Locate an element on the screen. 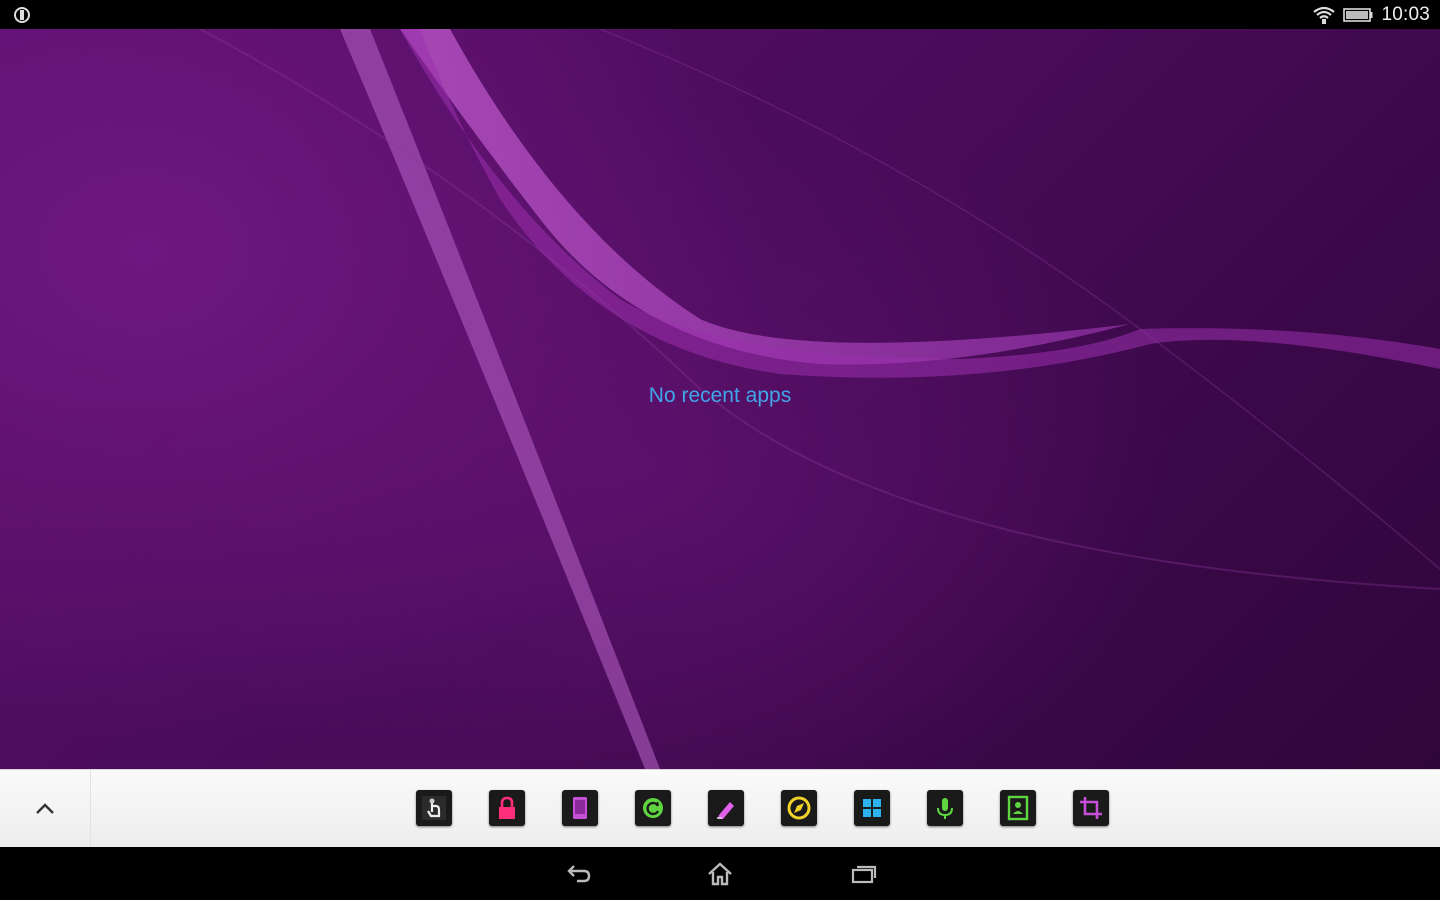 The image size is (1440, 900). grid-icon is located at coordinates (872, 808).